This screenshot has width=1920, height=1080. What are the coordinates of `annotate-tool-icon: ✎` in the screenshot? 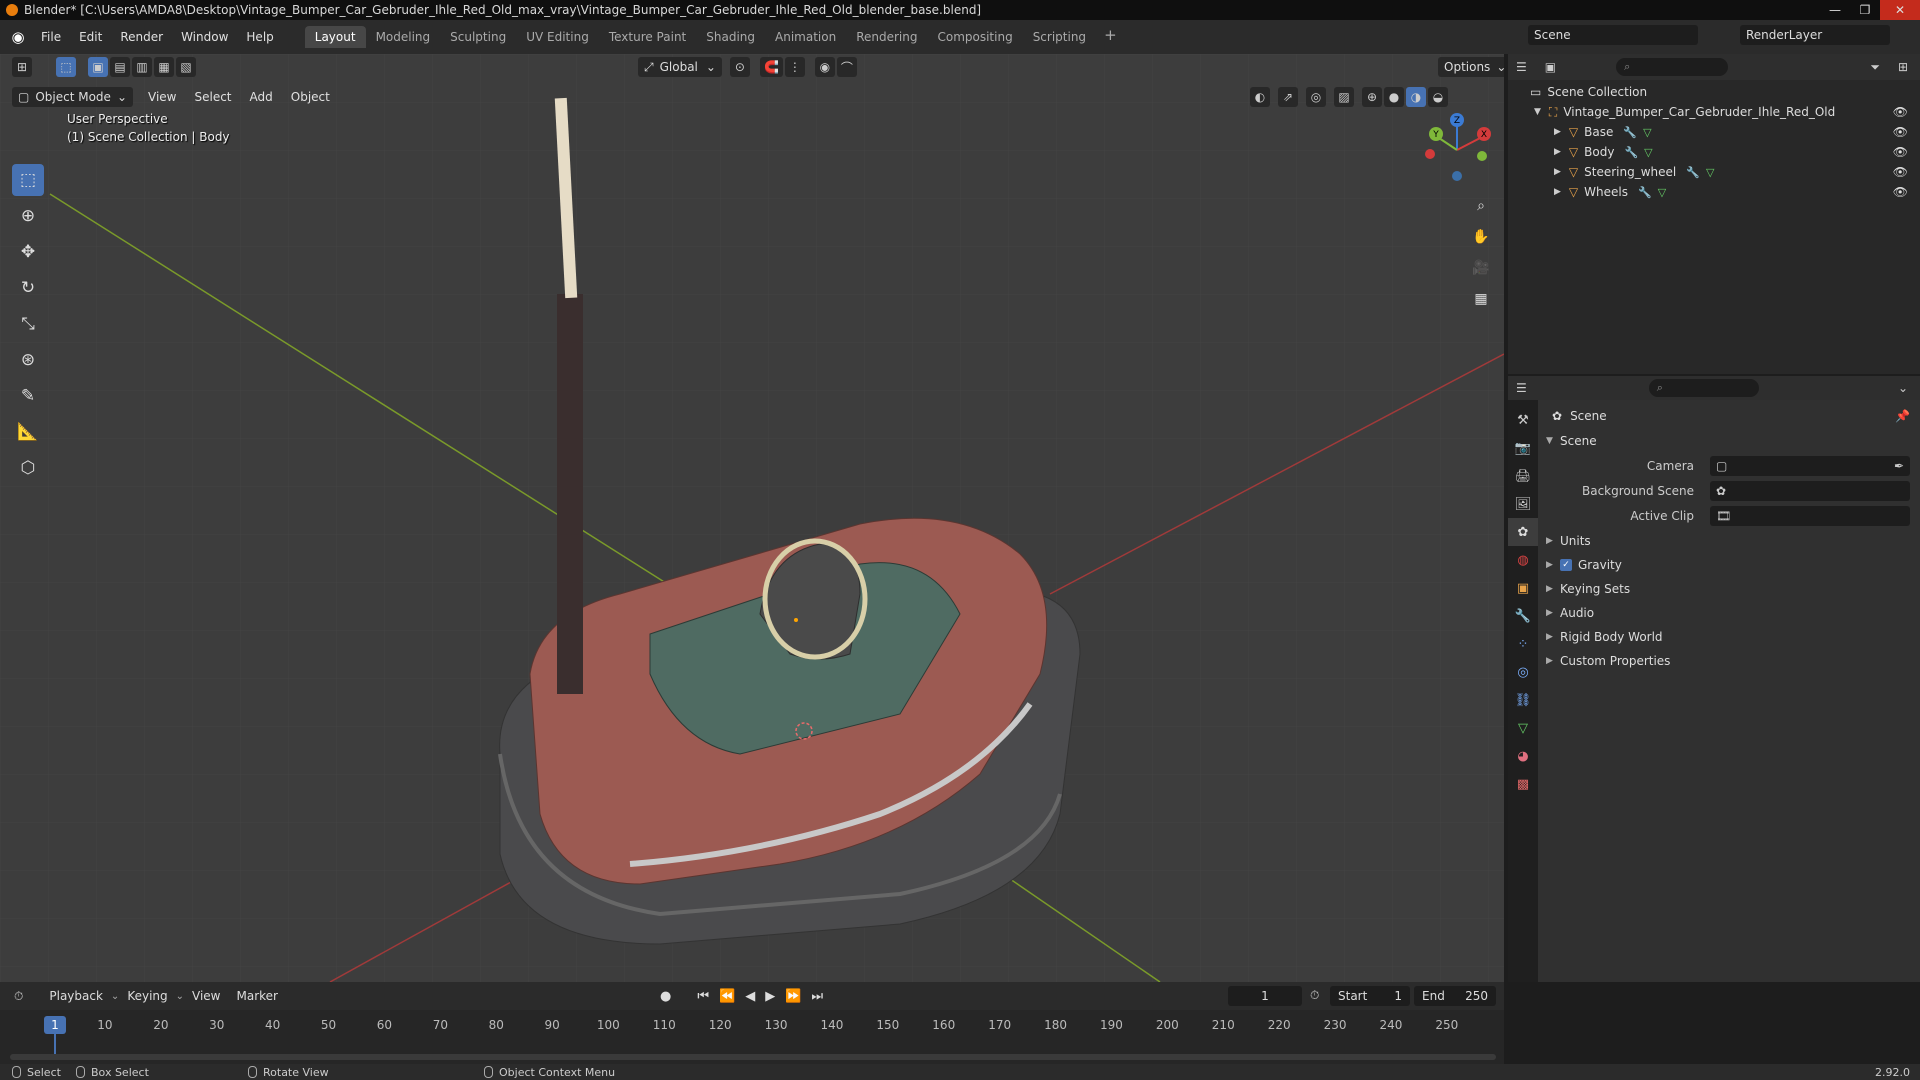 It's located at (28, 396).